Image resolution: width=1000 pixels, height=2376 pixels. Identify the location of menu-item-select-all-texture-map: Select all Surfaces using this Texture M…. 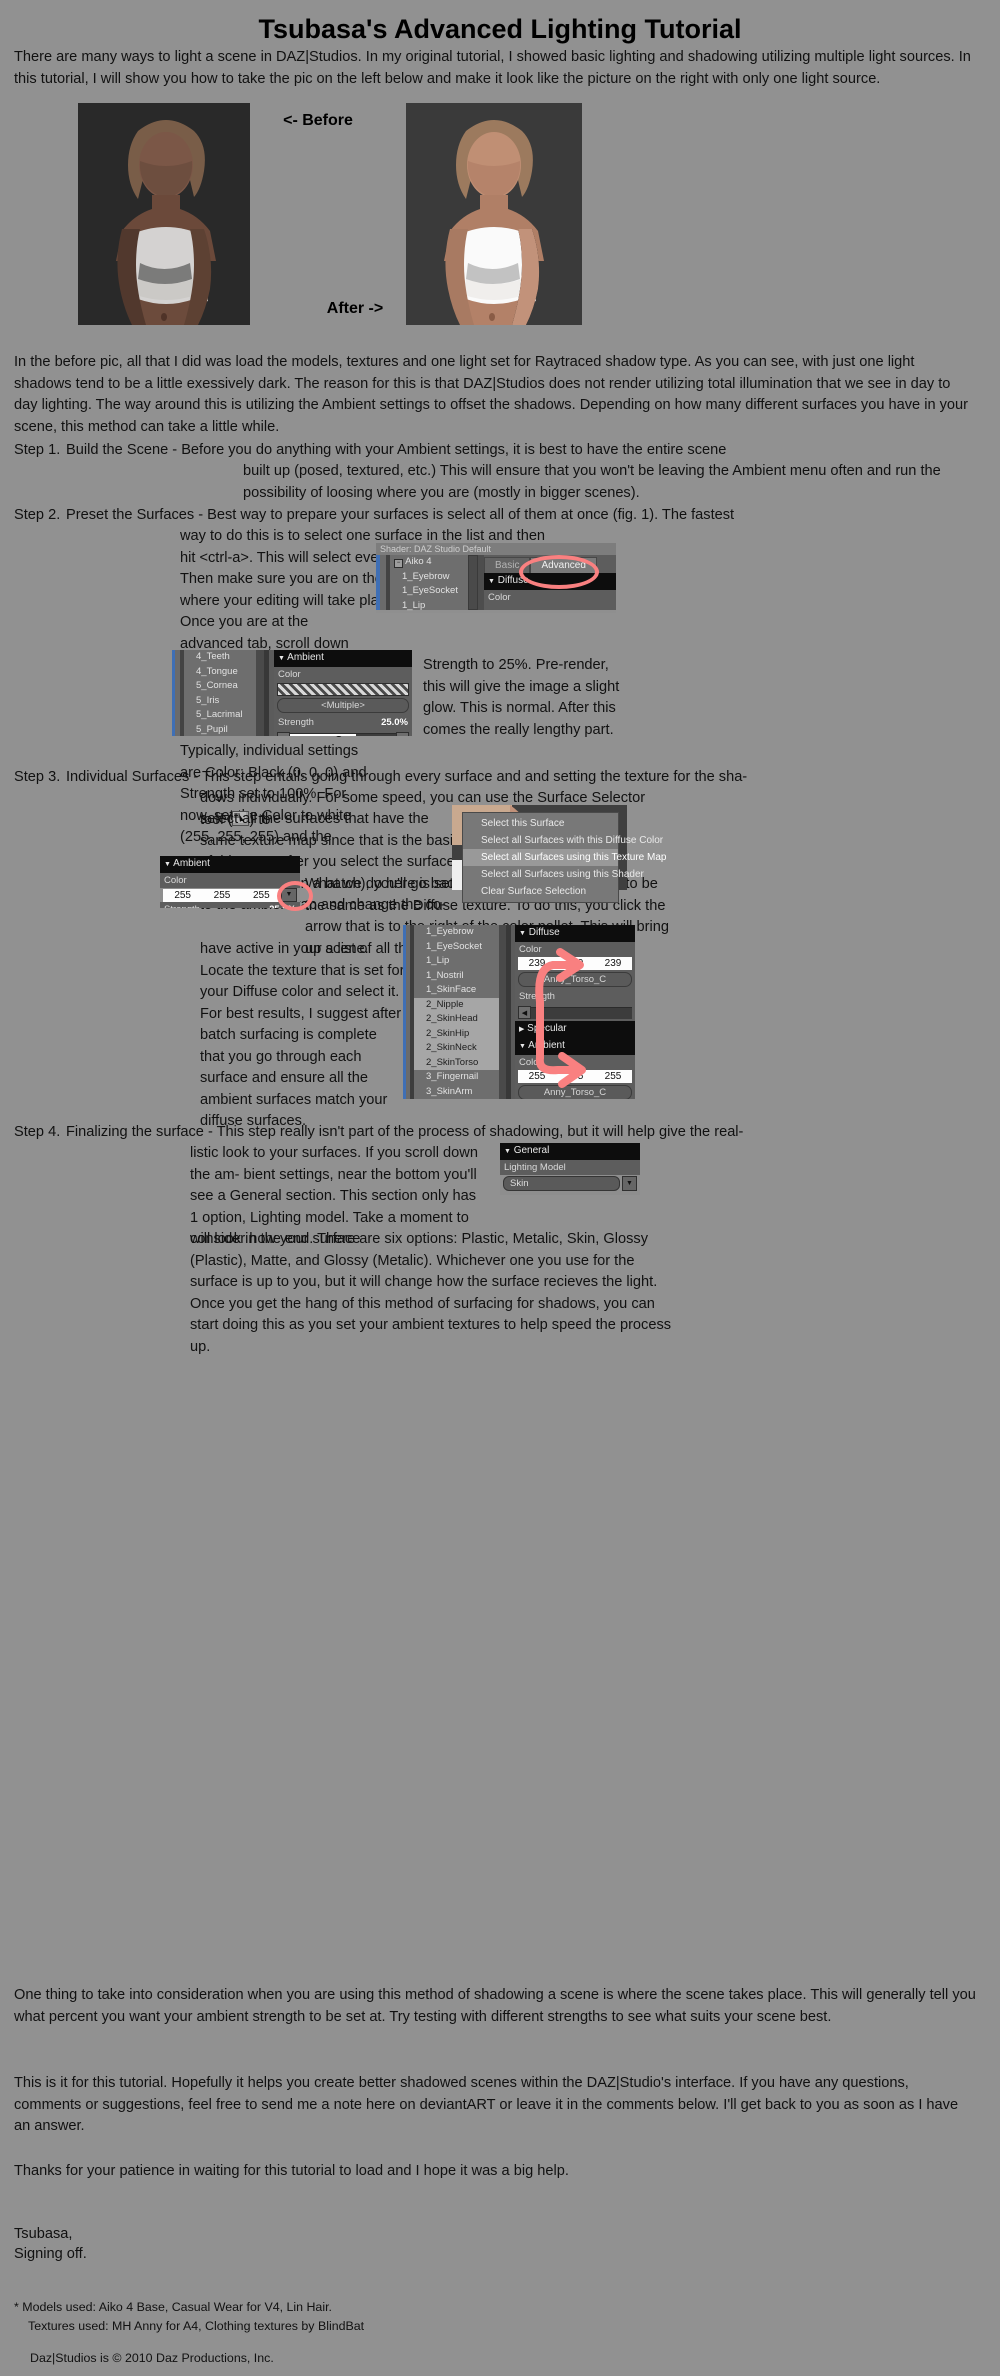
(564, 857).